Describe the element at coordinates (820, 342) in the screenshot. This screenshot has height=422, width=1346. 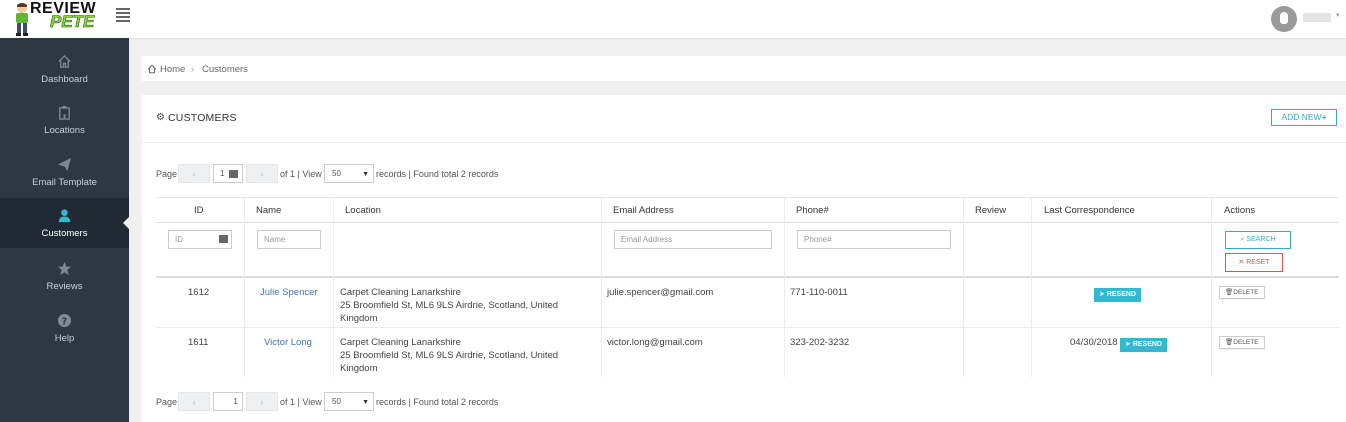
I see `cell-phone: 323-202-3232` at that location.